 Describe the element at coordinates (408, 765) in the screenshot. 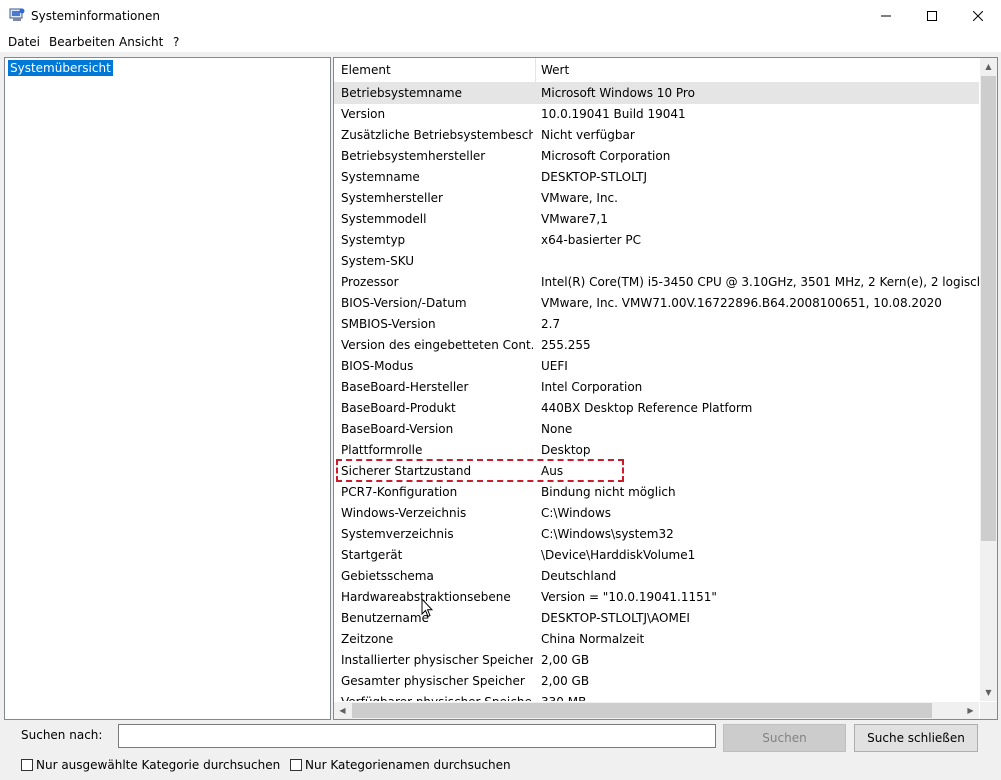

I see `checkbox-category-names-label: Nur Kategorienamen durchsuchen` at that location.